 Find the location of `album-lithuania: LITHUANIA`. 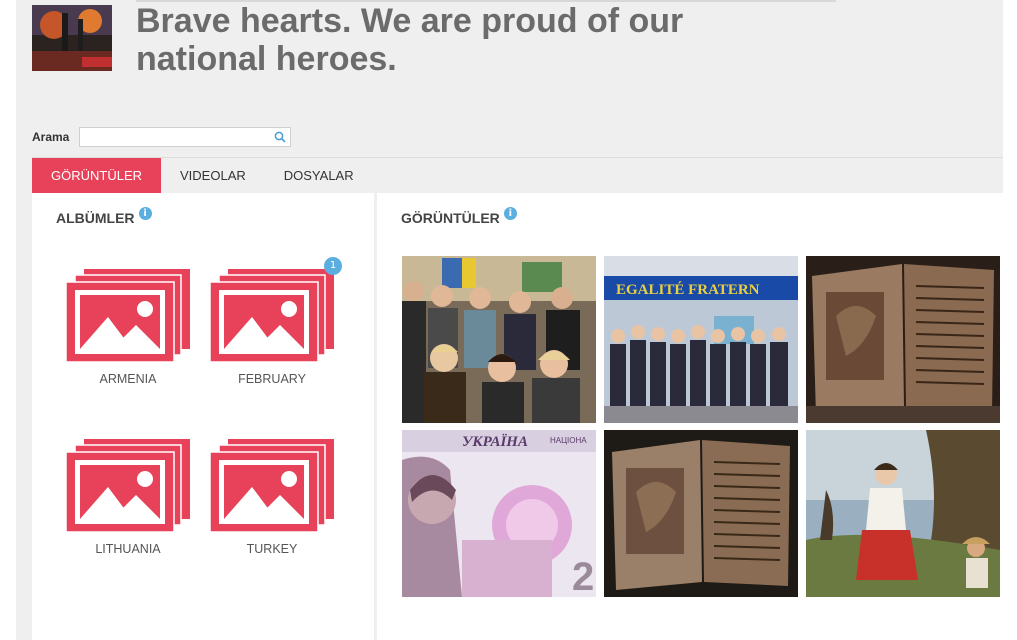

album-lithuania: LITHUANIA is located at coordinates (131, 509).